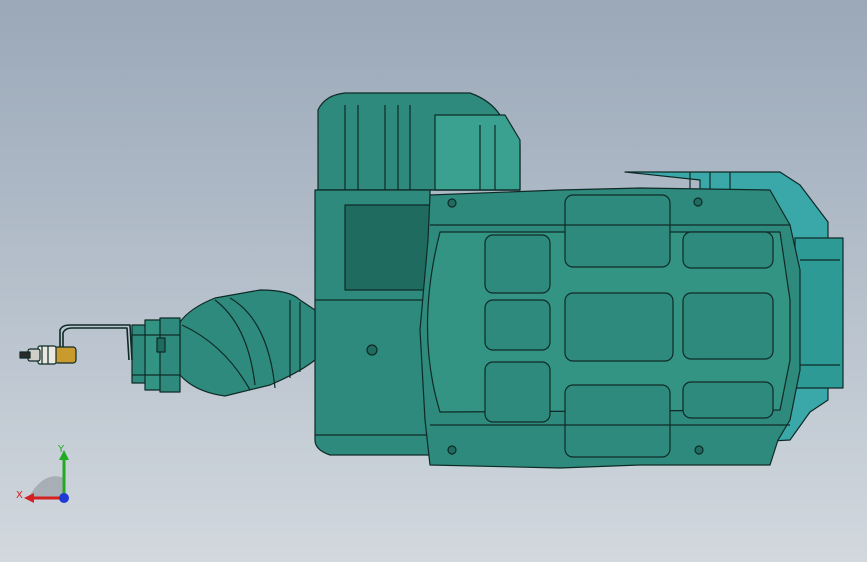 The height and width of the screenshot is (562, 867). What do you see at coordinates (247, 343) in the screenshot?
I see `forearm-elbow` at bounding box center [247, 343].